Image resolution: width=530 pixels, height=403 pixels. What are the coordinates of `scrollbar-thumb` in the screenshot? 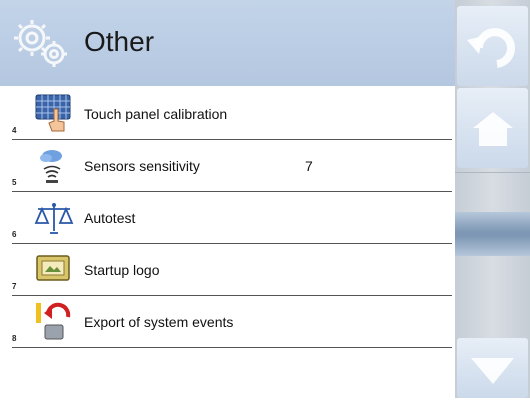 It's located at (492, 234).